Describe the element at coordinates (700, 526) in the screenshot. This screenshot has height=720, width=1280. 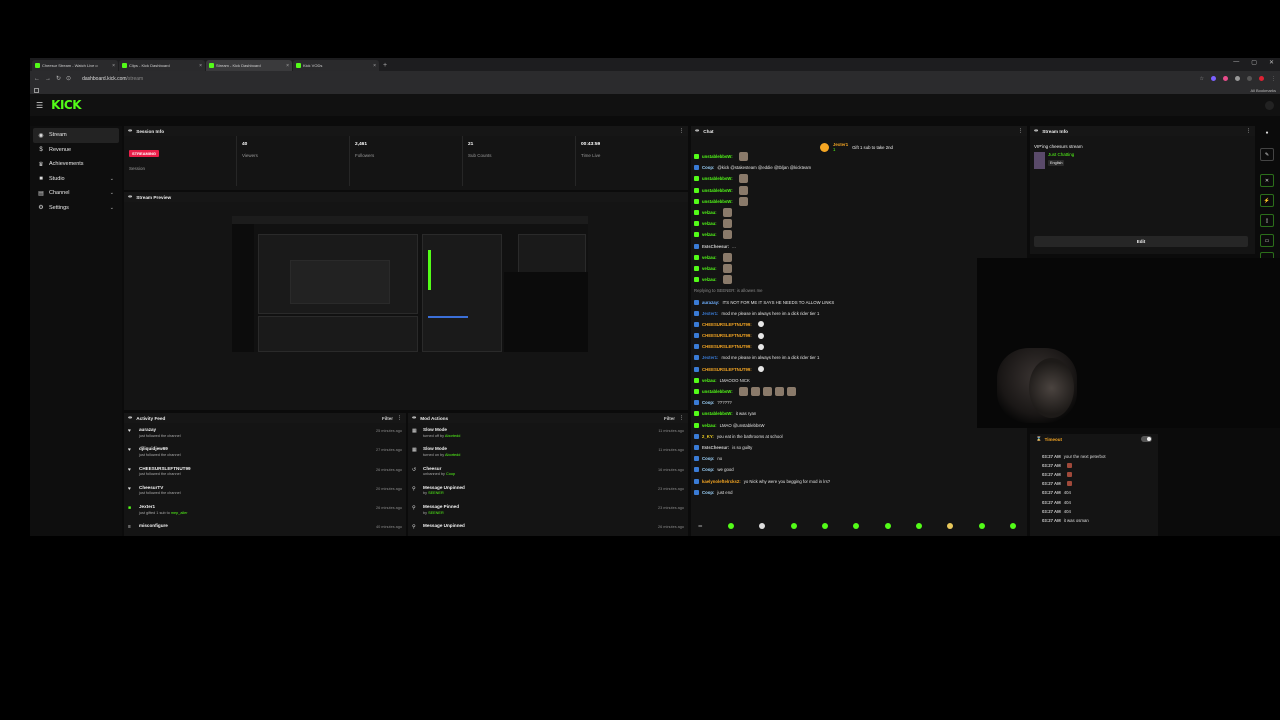
I see `chat-settings-icon: ⚌` at that location.